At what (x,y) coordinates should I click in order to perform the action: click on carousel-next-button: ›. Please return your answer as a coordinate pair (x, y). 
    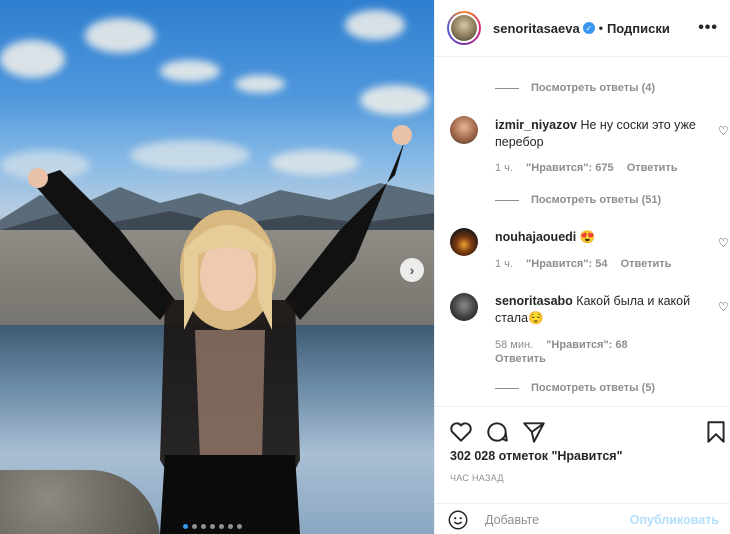
    Looking at the image, I should click on (412, 270).